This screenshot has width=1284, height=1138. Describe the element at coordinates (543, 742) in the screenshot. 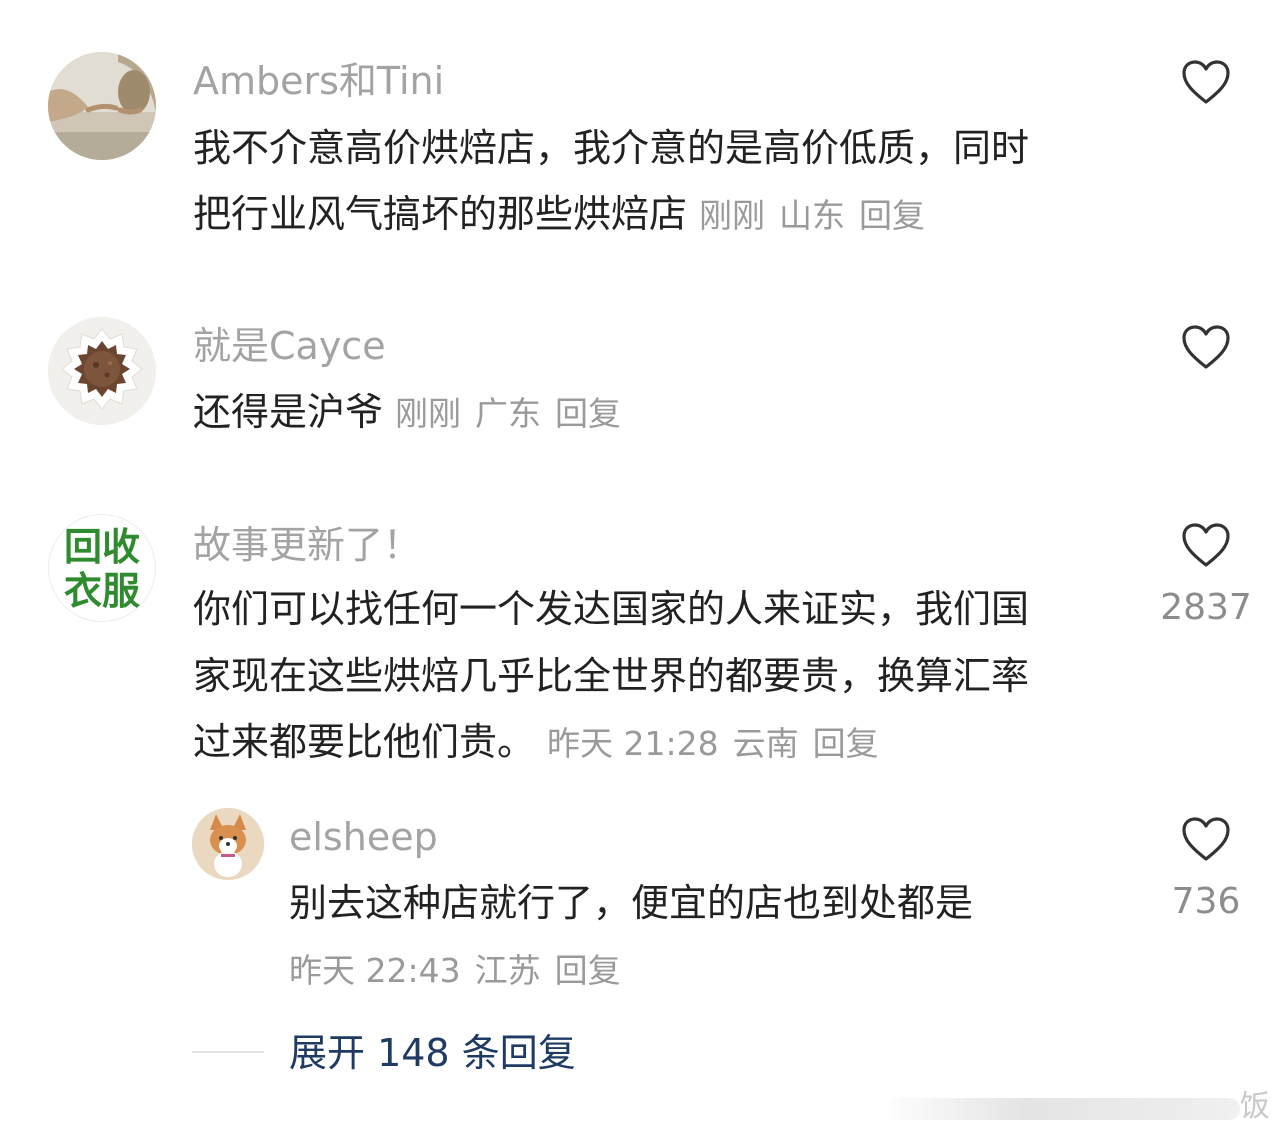

I see `comment-text-line: 过来都要比他们贵。 昨天 21:28 云南 回复` at that location.